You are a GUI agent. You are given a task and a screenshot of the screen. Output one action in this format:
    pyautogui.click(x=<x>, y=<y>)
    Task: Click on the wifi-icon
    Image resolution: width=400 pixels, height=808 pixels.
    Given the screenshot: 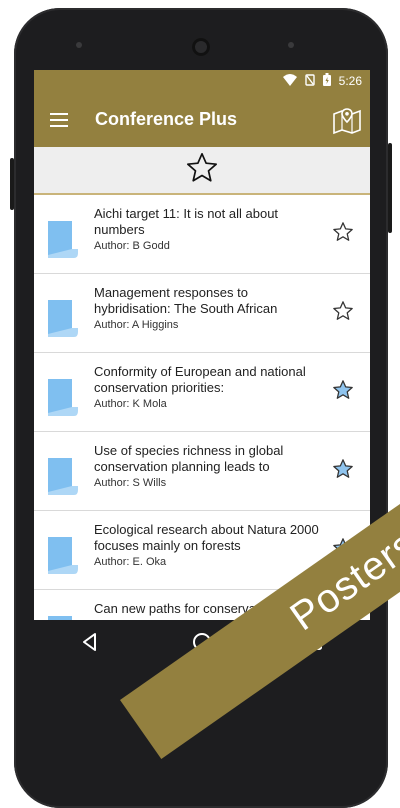 What is the action you would take?
    pyautogui.click(x=289, y=81)
    